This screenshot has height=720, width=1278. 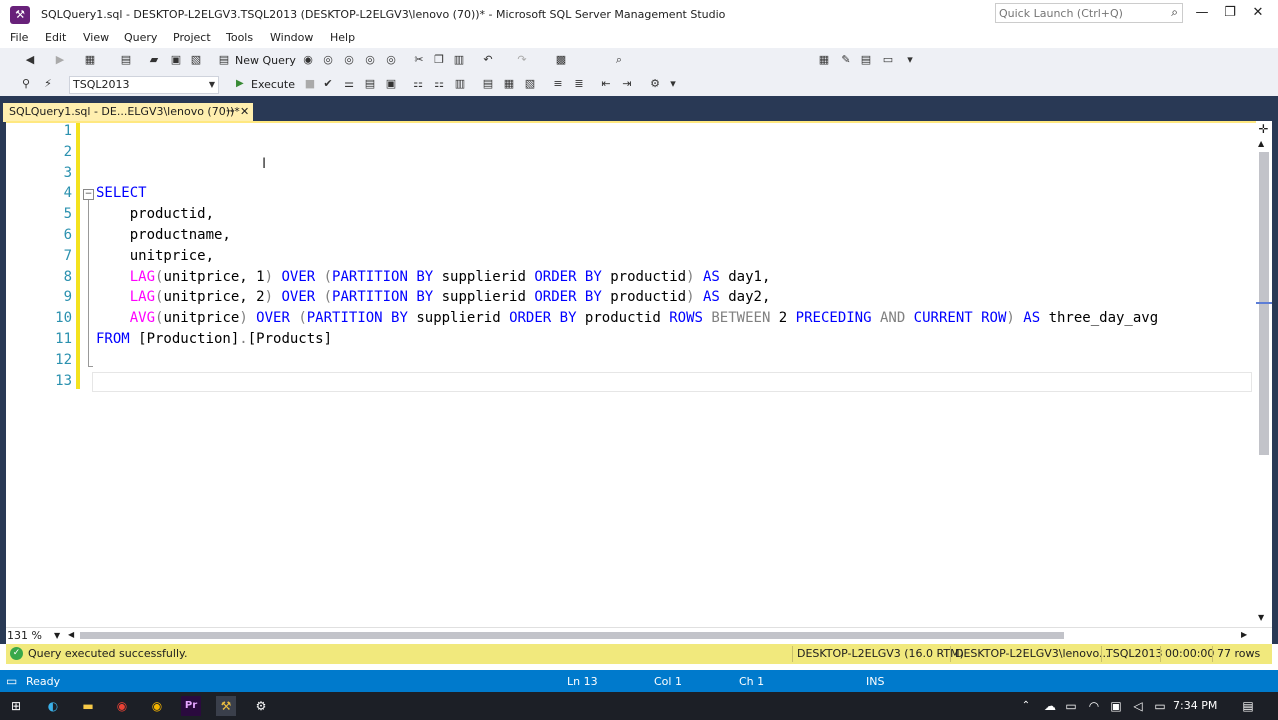 I want to click on chrome-alt-icon: ◉, so click(x=157, y=706).